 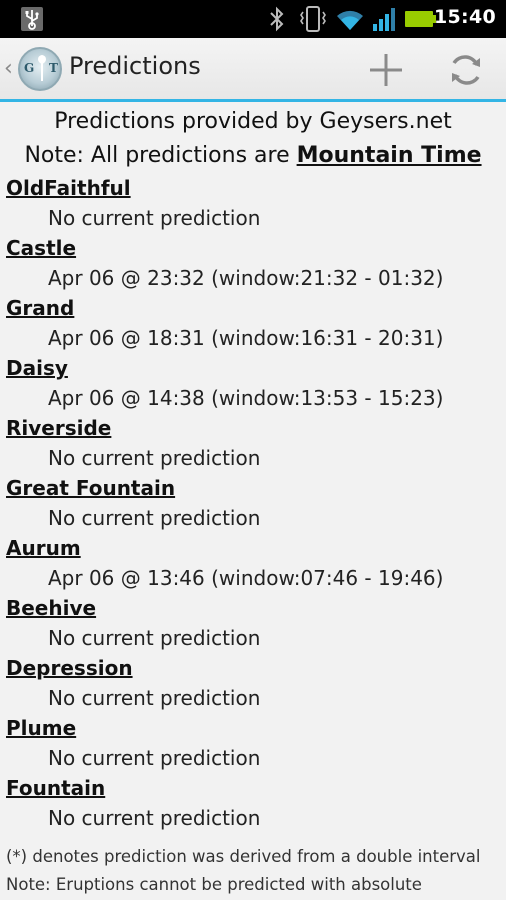 I want to click on geyser-prediction: Apr 06 @ 13:46 (window:07:46 - 19:46), so click(x=246, y=578).